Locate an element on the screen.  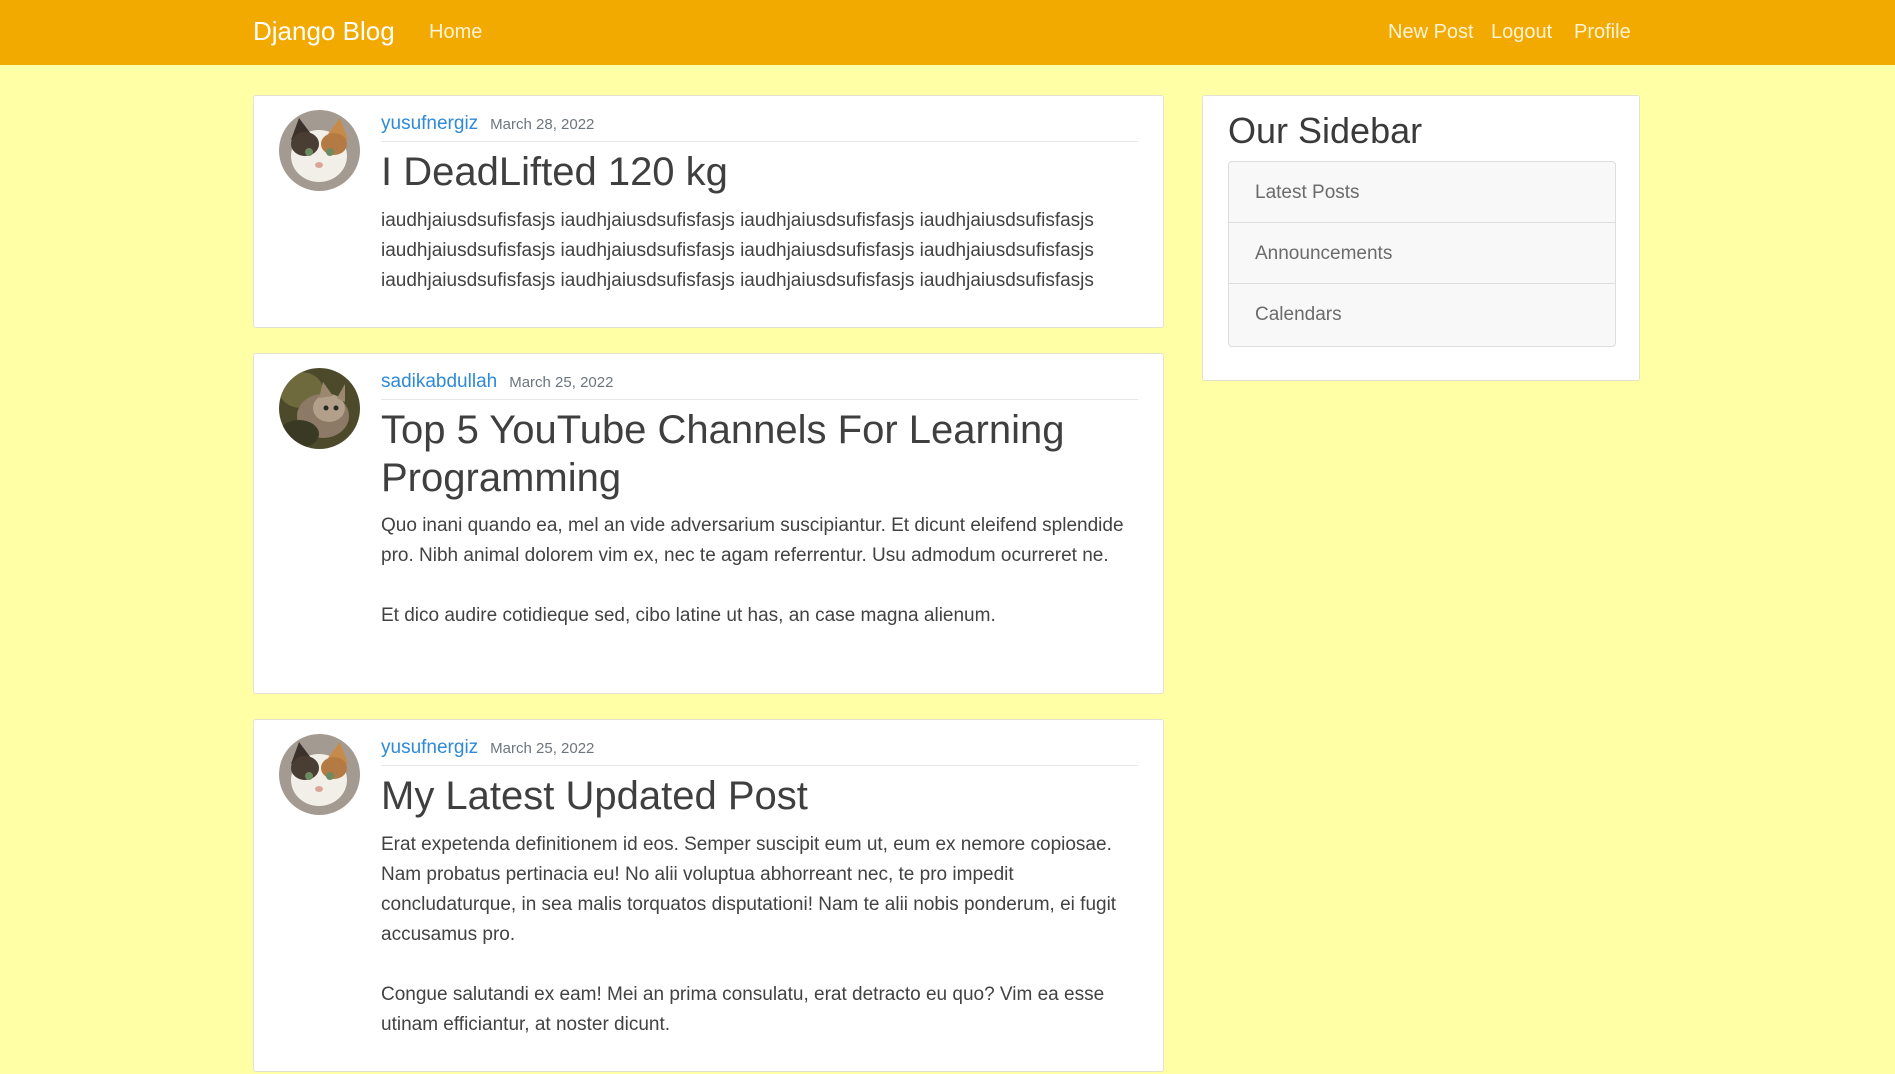
brand-link: Django Blog is located at coordinates (324, 31).